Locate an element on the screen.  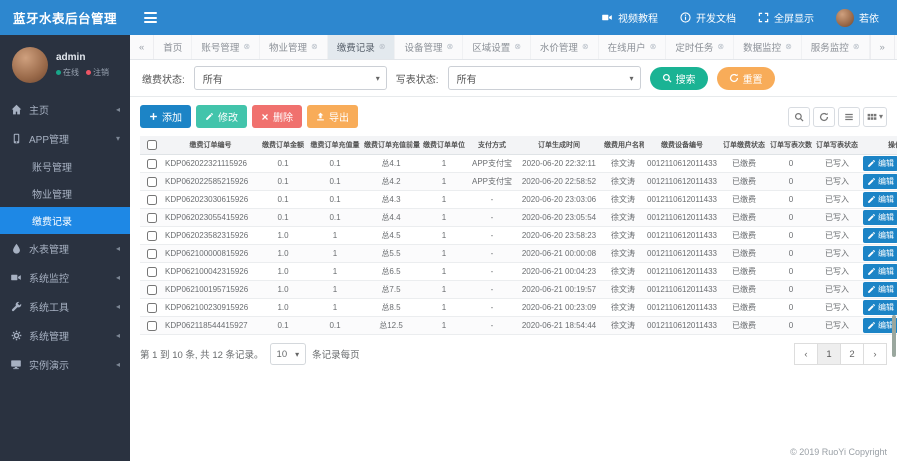
tab-label: 区域设置 is located at coordinates (491, 48).